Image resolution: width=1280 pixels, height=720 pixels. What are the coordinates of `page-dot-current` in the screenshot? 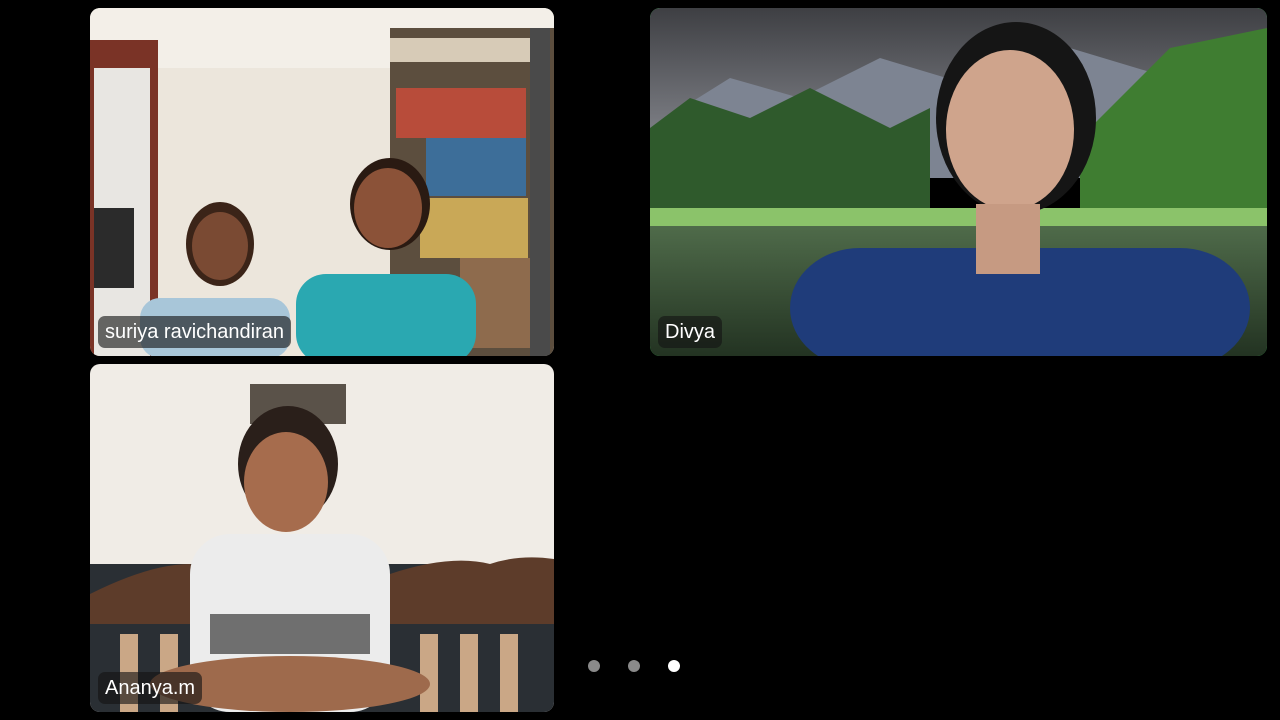 It's located at (674, 666).